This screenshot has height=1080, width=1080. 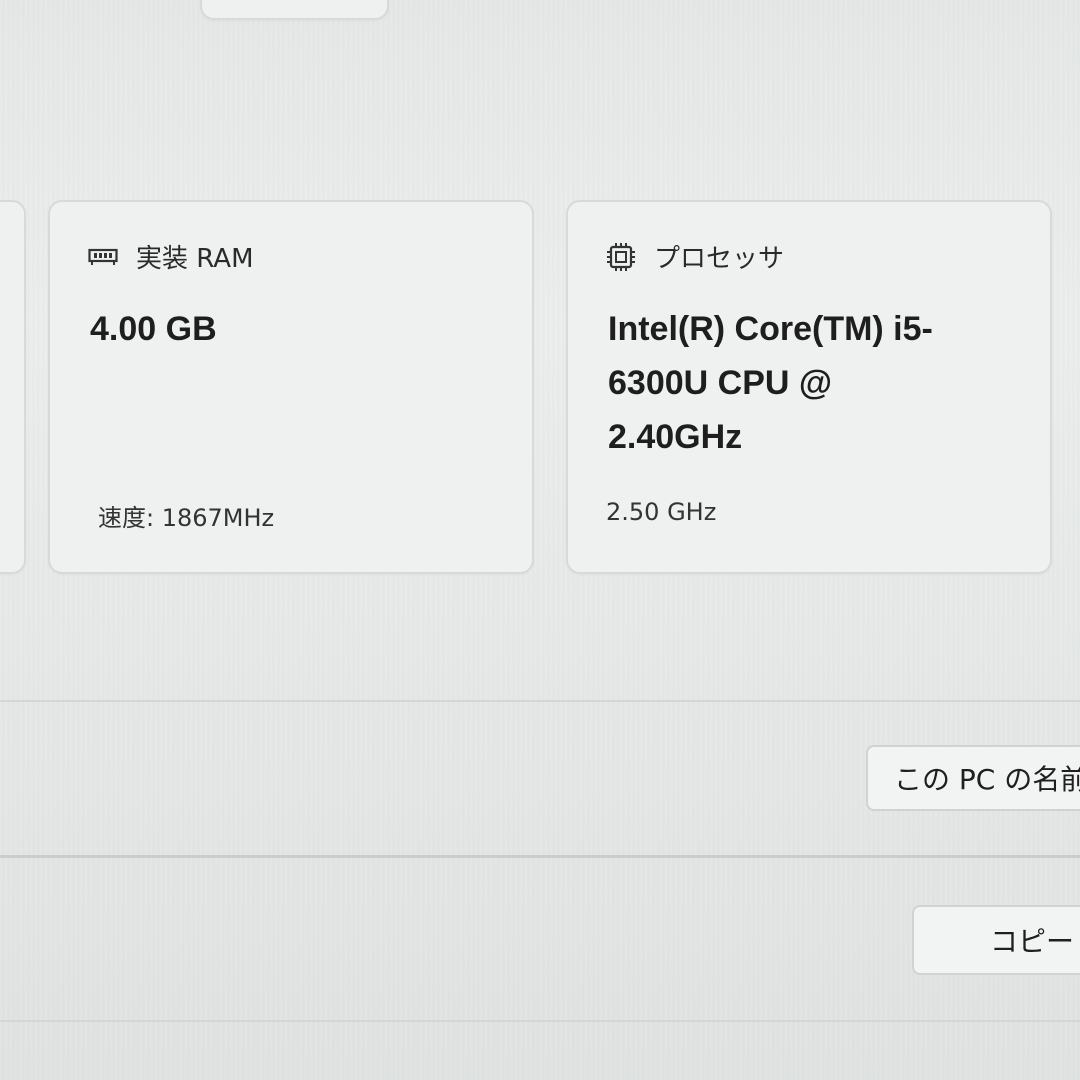 What do you see at coordinates (13, 387) in the screenshot?
I see `adjacent-card-edge` at bounding box center [13, 387].